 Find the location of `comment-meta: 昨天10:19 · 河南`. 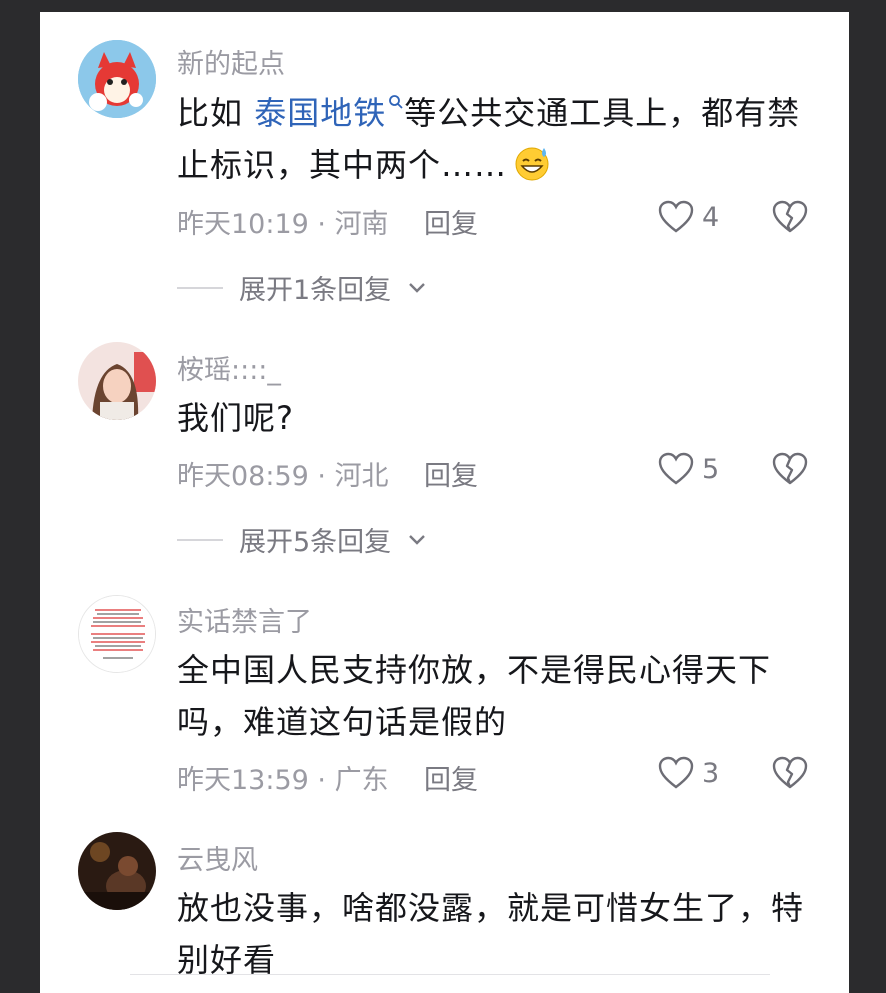

comment-meta: 昨天10:19 · 河南 is located at coordinates (283, 221).